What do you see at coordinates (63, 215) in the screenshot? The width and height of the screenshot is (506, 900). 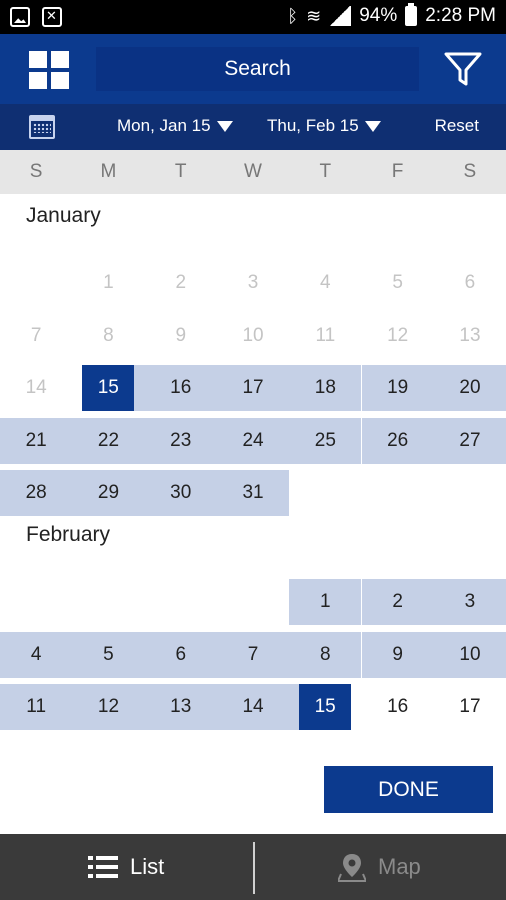 I see `month-title: January` at bounding box center [63, 215].